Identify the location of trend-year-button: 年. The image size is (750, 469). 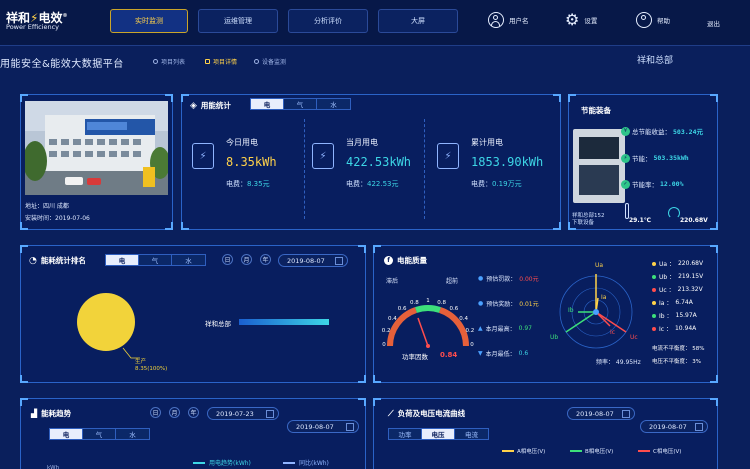
(193, 412).